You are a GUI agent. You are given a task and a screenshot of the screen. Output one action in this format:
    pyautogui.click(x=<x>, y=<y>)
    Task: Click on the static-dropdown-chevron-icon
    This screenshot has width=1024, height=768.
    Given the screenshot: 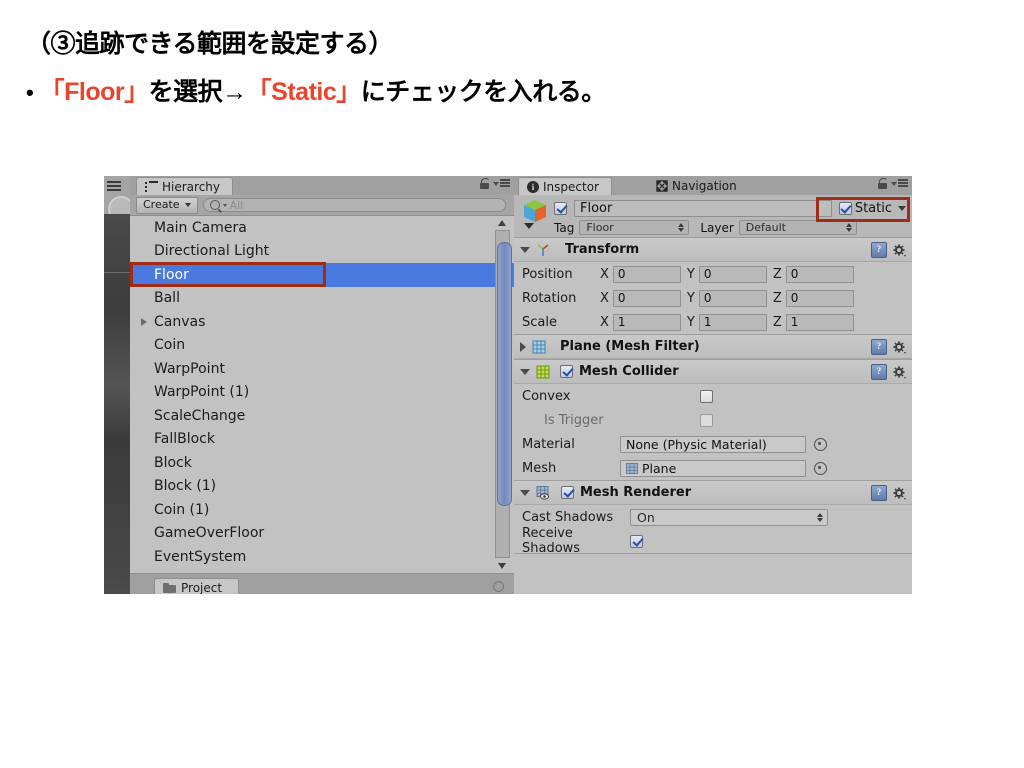 What is the action you would take?
    pyautogui.click(x=902, y=208)
    